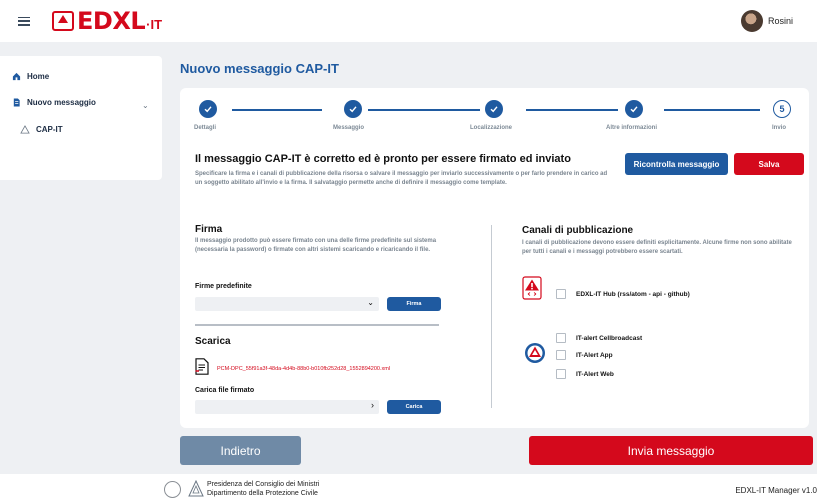 Image resolution: width=817 pixels, height=504 pixels. Describe the element at coordinates (111, 21) in the screenshot. I see `logo-text: EDXL` at that location.